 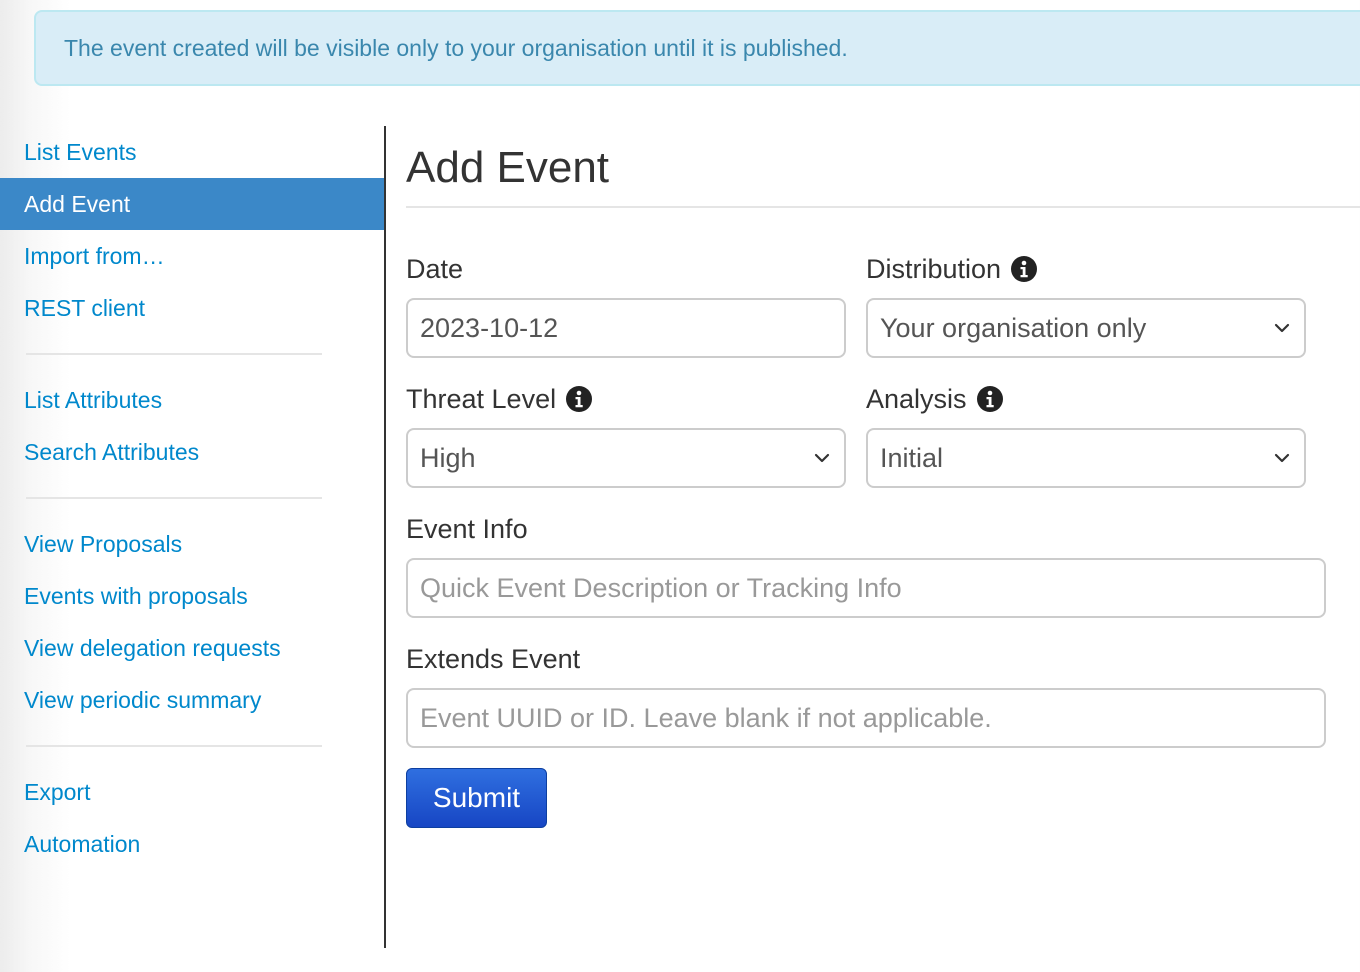 I want to click on analysis-select: Initial, so click(x=1086, y=458).